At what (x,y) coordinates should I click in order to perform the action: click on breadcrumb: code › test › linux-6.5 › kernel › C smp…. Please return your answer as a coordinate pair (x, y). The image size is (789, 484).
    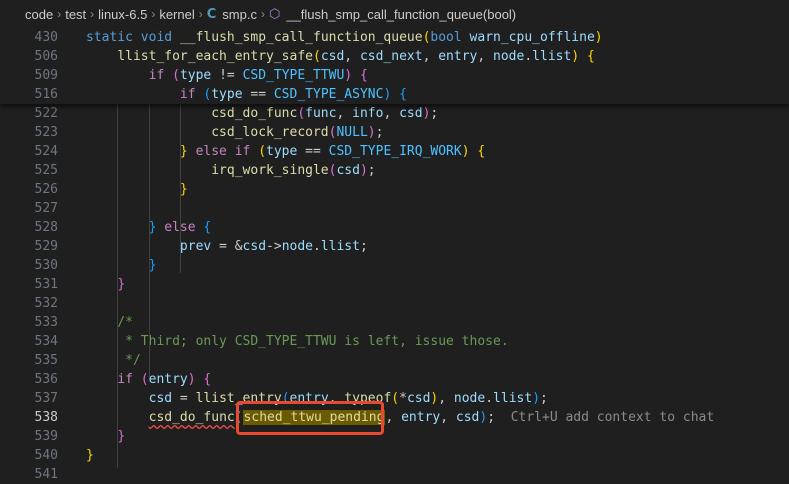
    Looking at the image, I should click on (394, 14).